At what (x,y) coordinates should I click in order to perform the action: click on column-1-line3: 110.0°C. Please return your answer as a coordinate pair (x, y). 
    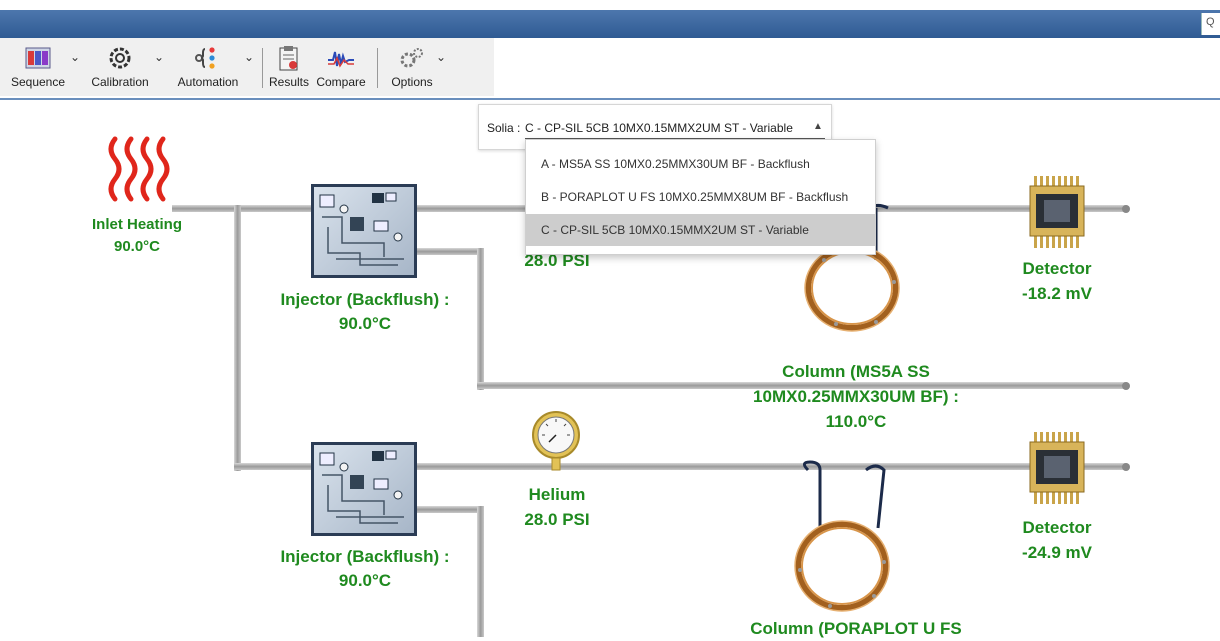
    Looking at the image, I should click on (856, 421).